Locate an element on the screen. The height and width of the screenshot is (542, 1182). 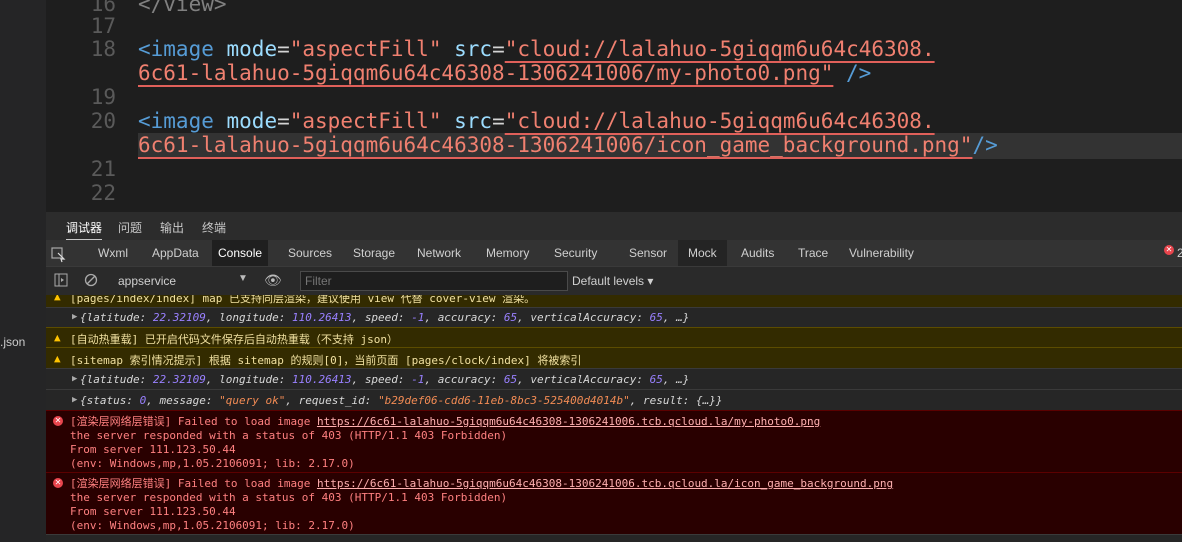
tab-sensor: Sensor is located at coordinates (648, 253).